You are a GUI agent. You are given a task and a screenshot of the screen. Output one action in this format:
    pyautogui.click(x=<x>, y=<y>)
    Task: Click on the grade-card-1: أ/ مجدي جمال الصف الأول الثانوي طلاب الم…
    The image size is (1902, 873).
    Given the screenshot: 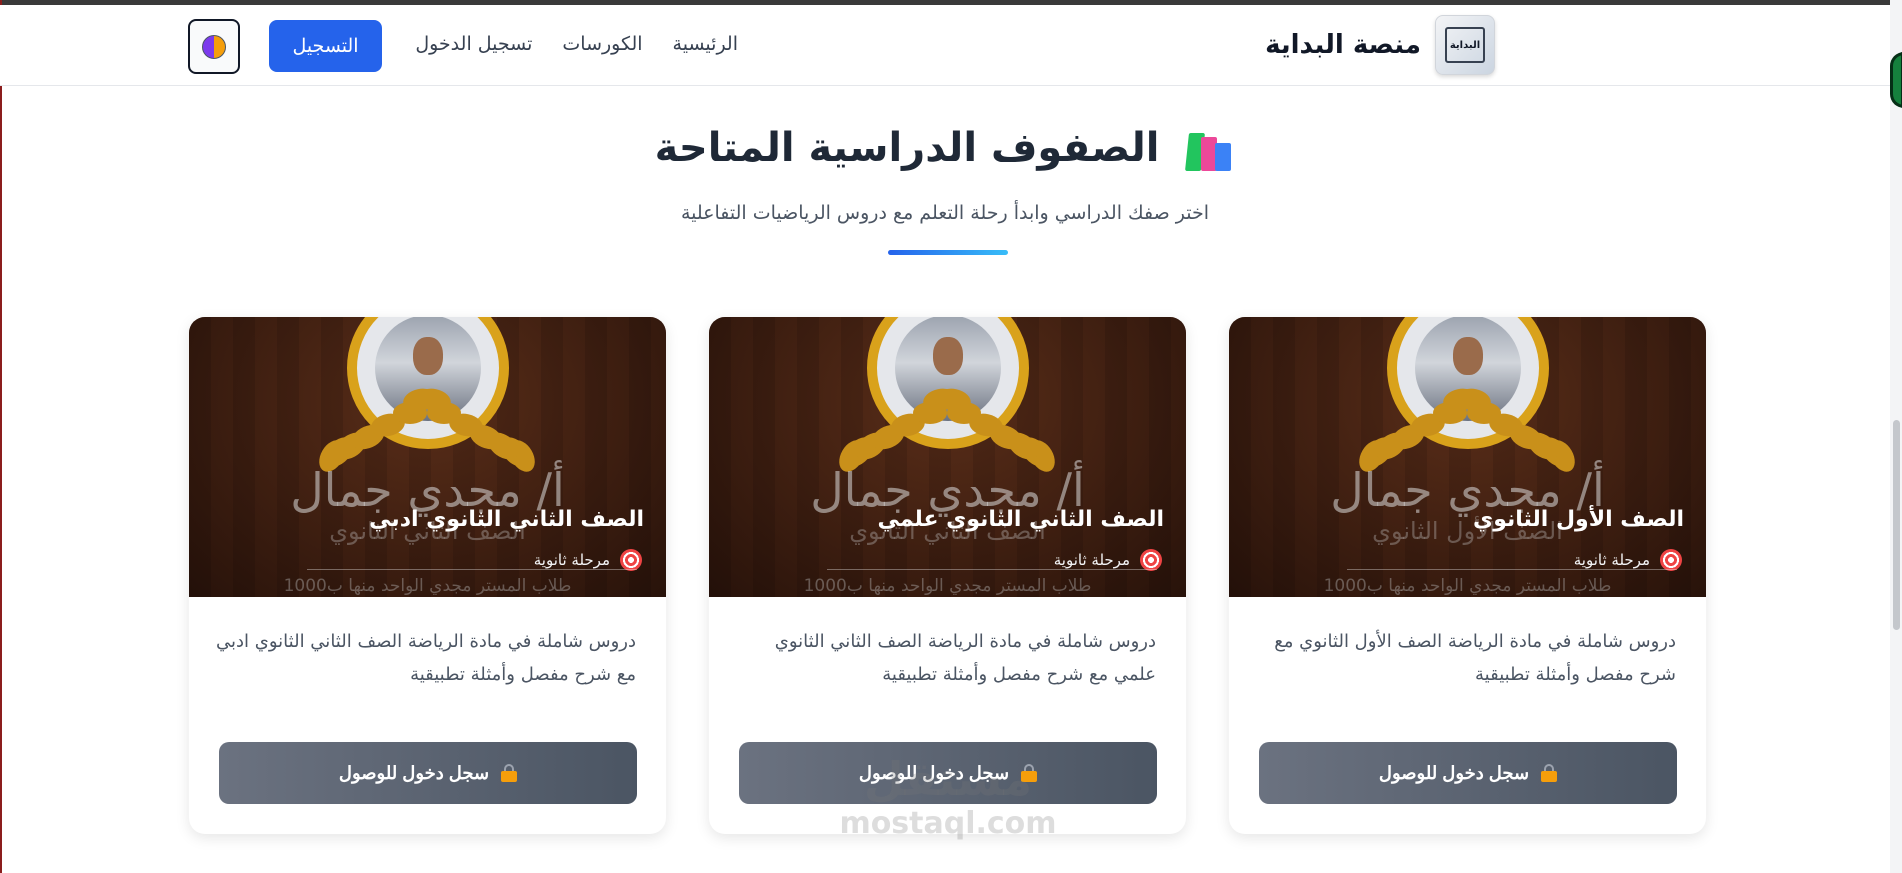 What is the action you would take?
    pyautogui.click(x=1467, y=575)
    